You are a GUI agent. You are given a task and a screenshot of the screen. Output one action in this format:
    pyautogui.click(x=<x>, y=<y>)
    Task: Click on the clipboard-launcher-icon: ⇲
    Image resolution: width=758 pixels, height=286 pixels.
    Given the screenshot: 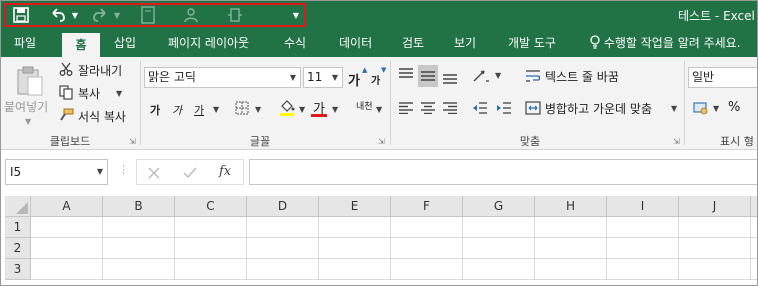 What is the action you would take?
    pyautogui.click(x=132, y=141)
    